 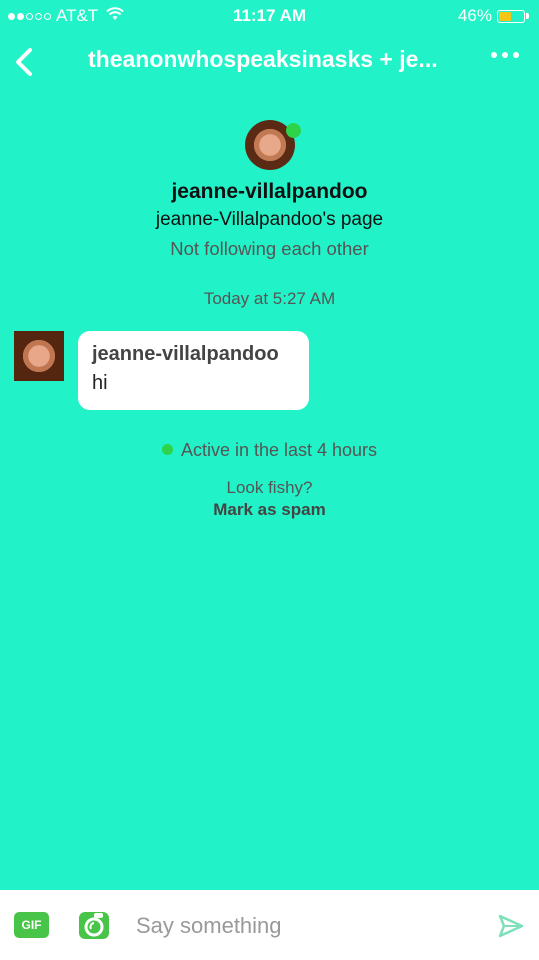 What do you see at coordinates (269, 220) in the screenshot?
I see `profile-page-link: jeanne-Villalpandoo's page` at bounding box center [269, 220].